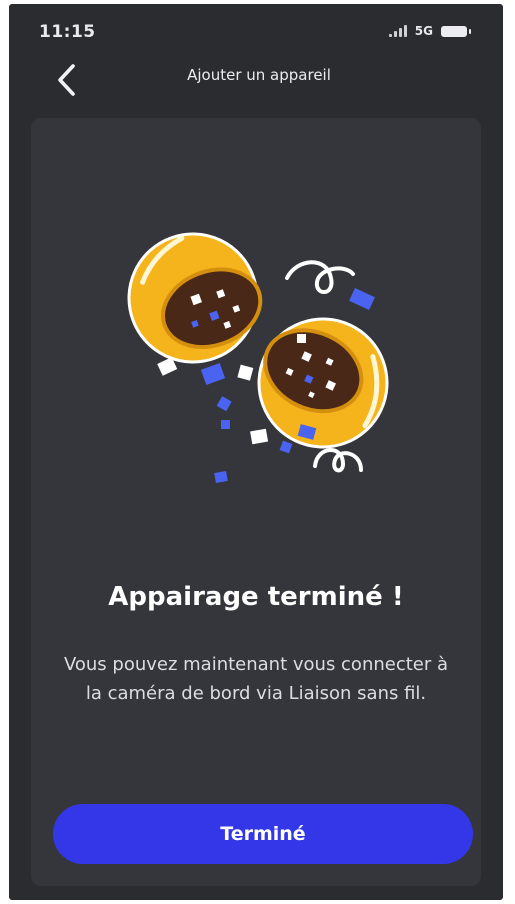  I want to click on left-capsule-half, so click(195, 298).